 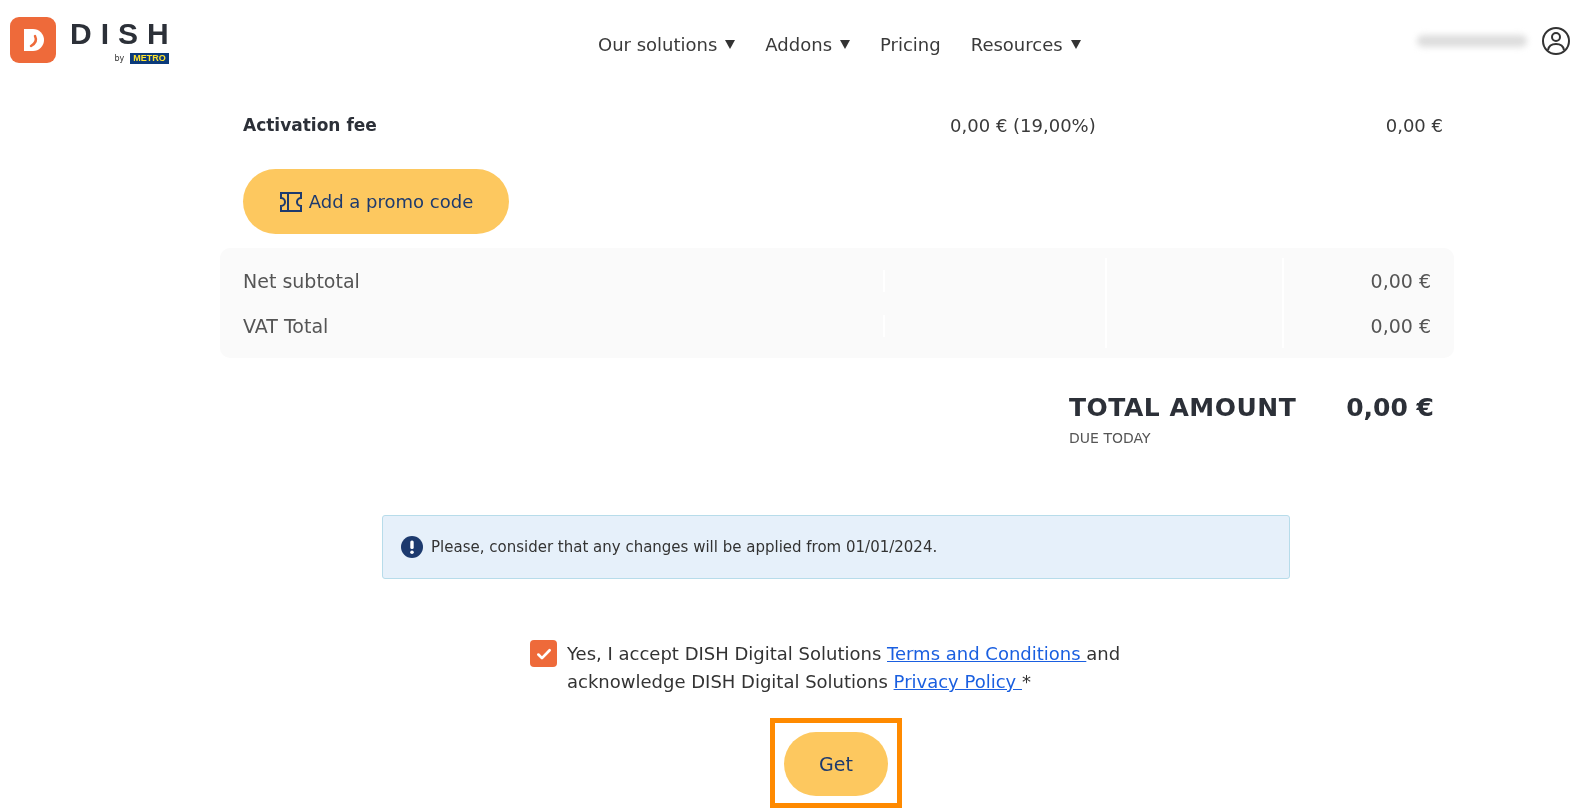 I want to click on privacy-link: Privacy Policy, so click(x=957, y=681).